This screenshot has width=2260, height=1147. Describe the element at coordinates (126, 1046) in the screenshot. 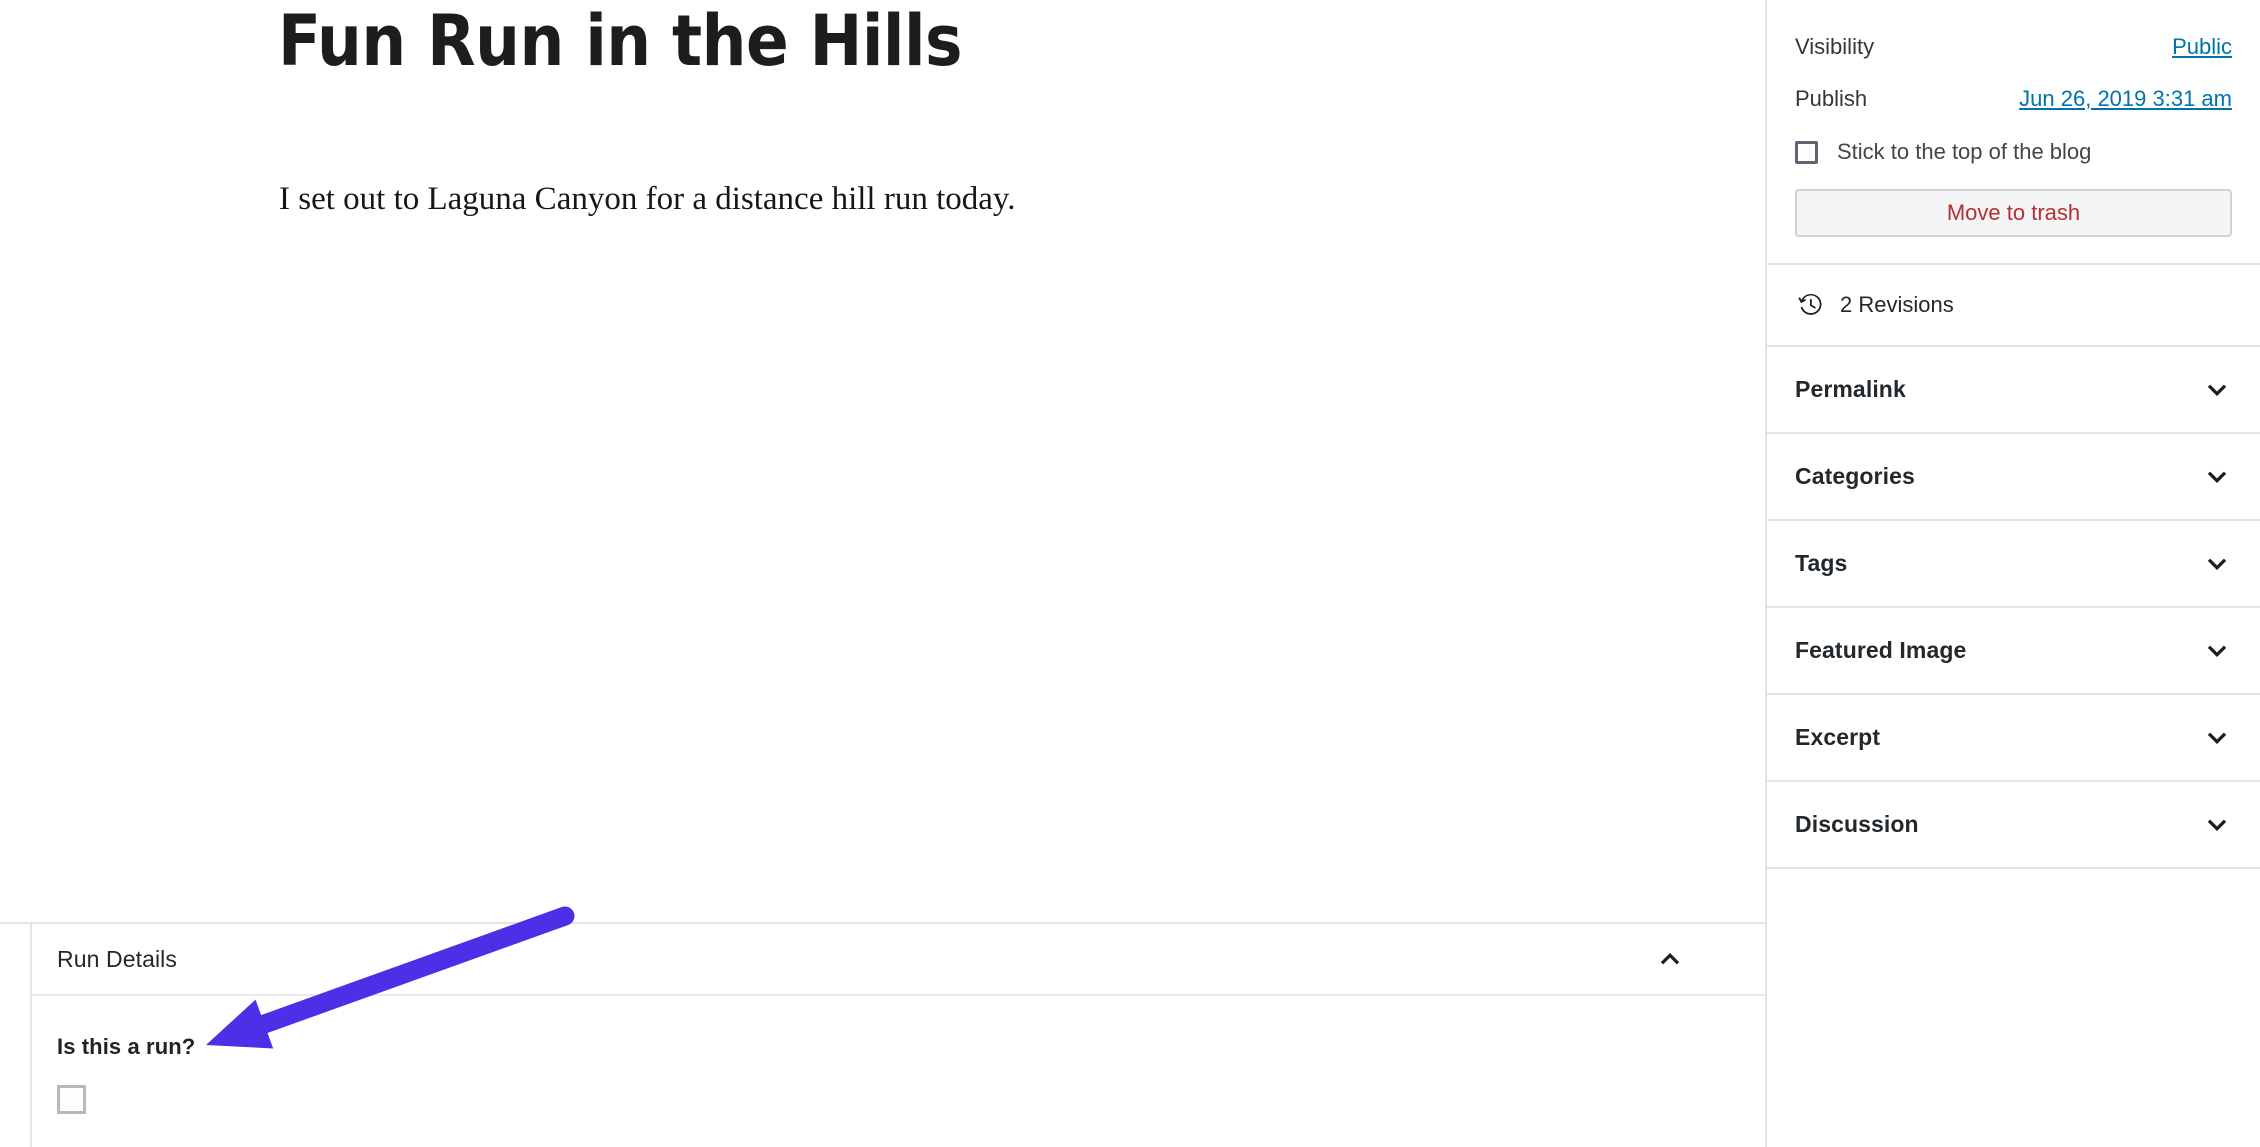

I see `field-label-is-this-a-run: Is this a run?` at that location.